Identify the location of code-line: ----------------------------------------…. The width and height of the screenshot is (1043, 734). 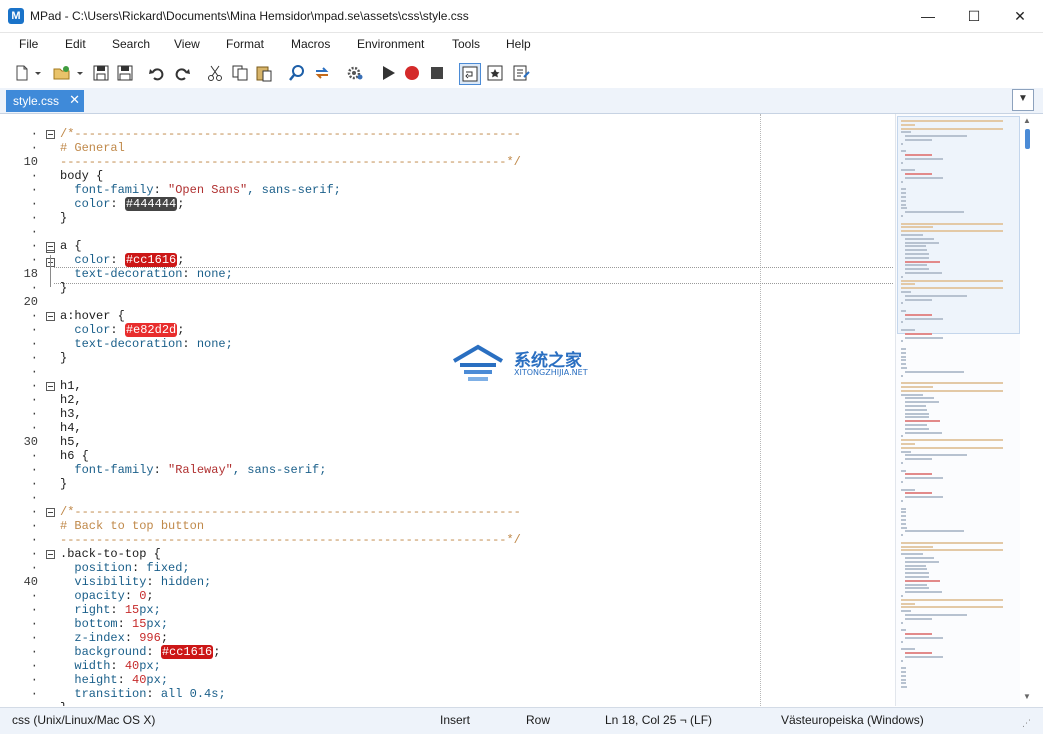
(290, 540).